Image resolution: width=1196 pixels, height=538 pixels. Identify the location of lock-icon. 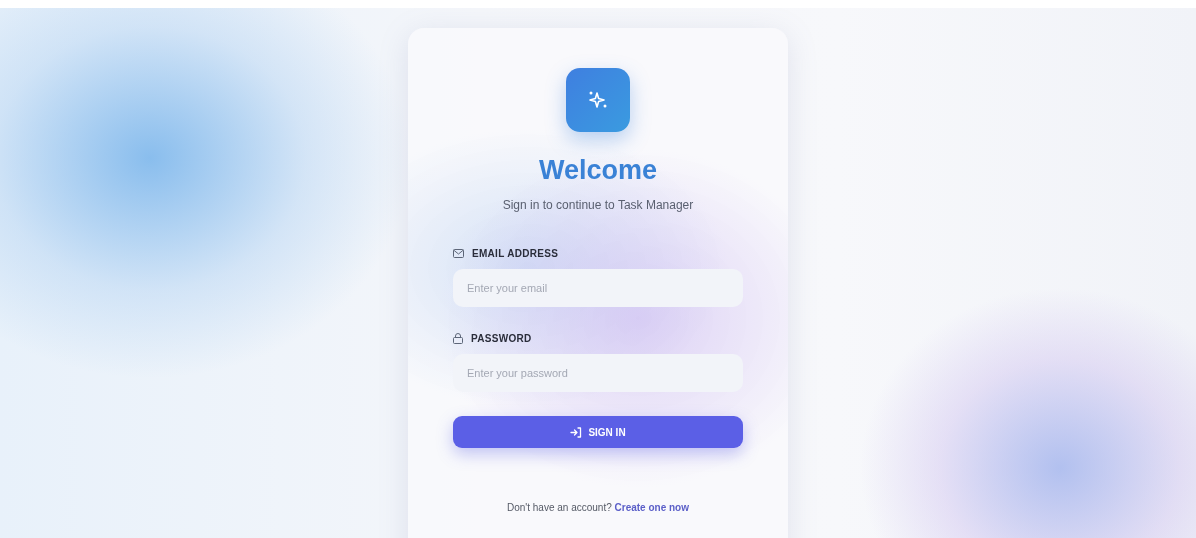
(458, 339).